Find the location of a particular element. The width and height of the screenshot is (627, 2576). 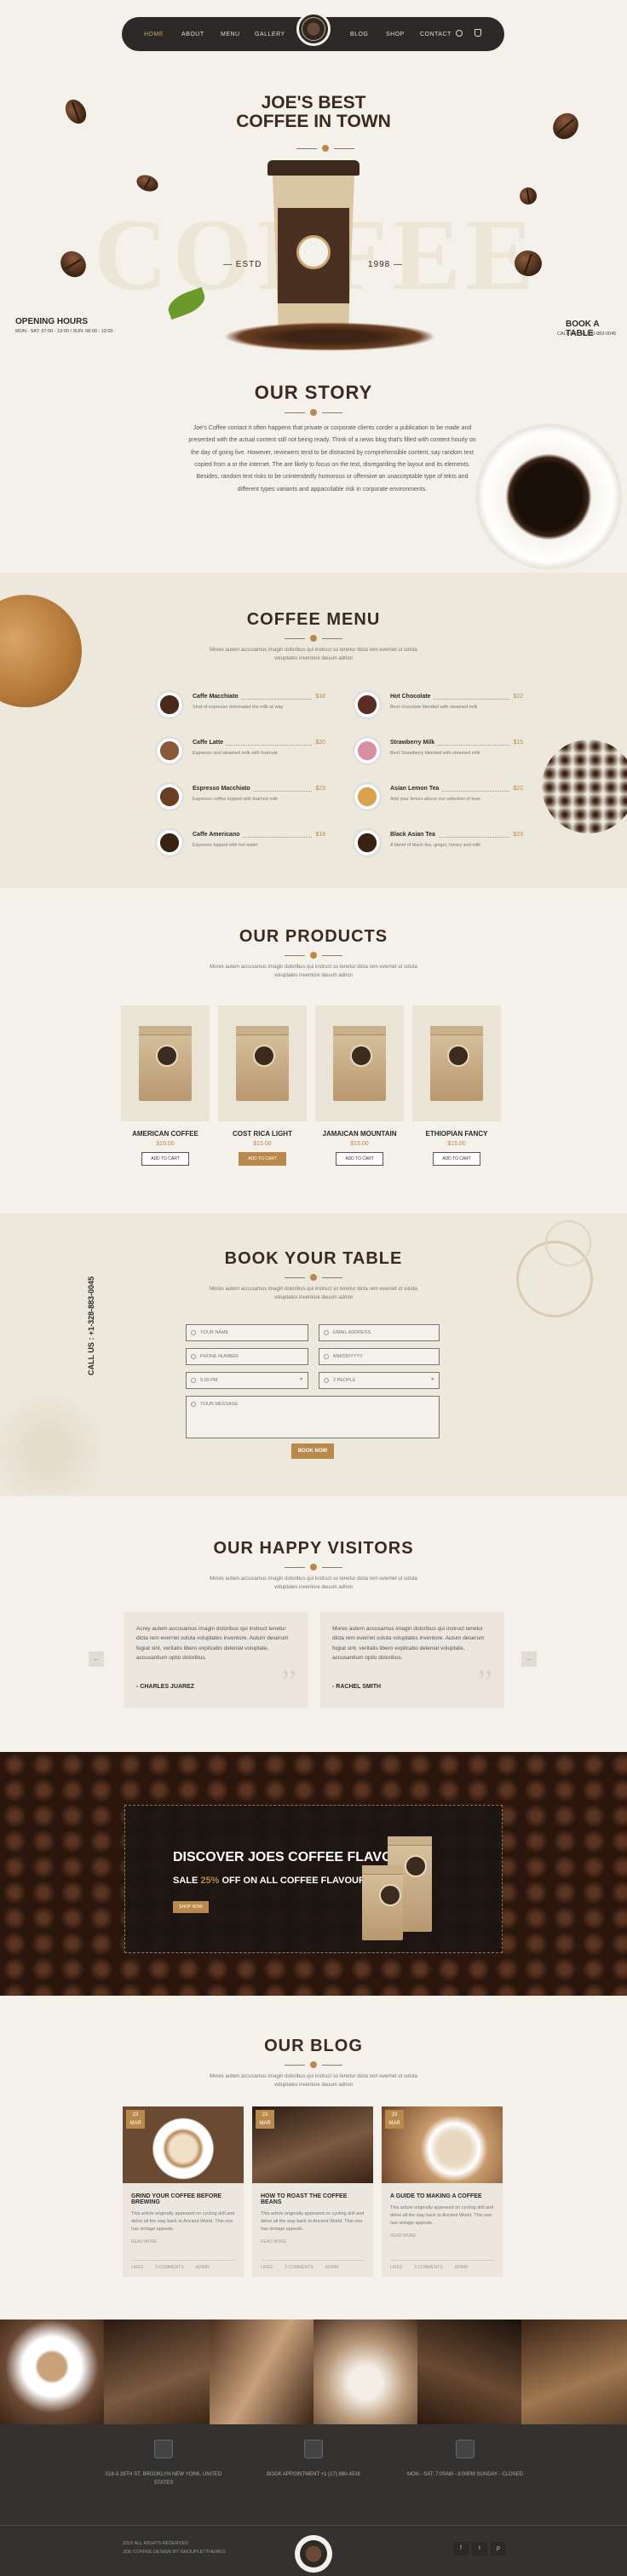

quote-icon: ” is located at coordinates (484, 1682).